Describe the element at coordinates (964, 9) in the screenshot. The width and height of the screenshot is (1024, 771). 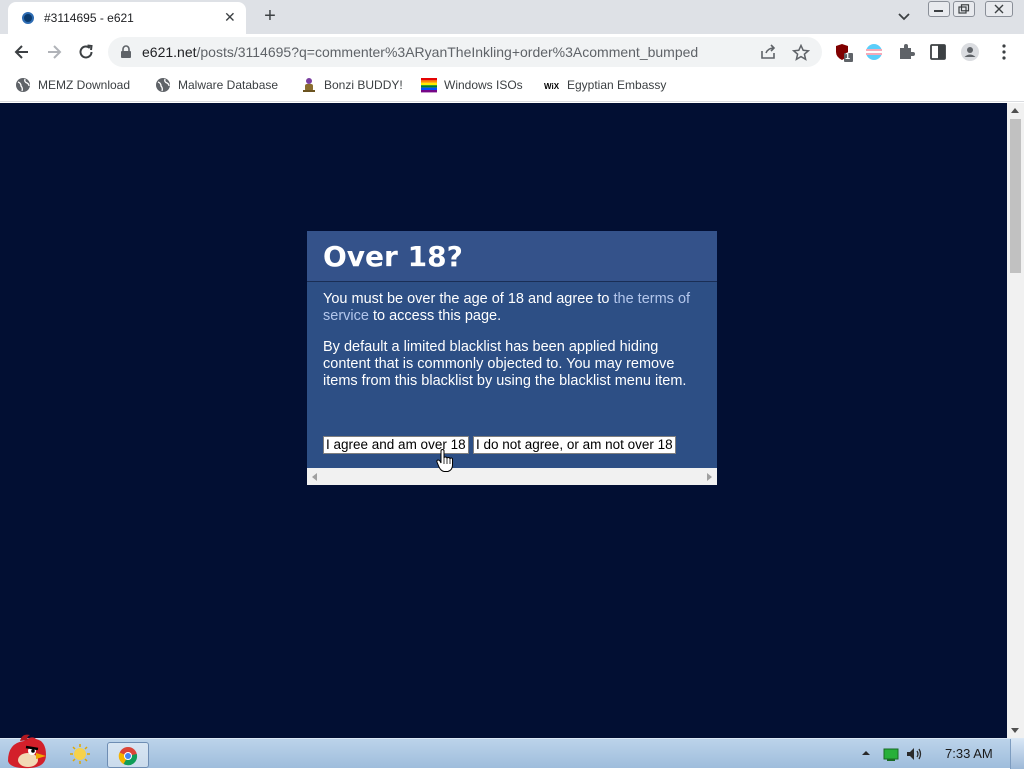
I see `restore-button` at that location.